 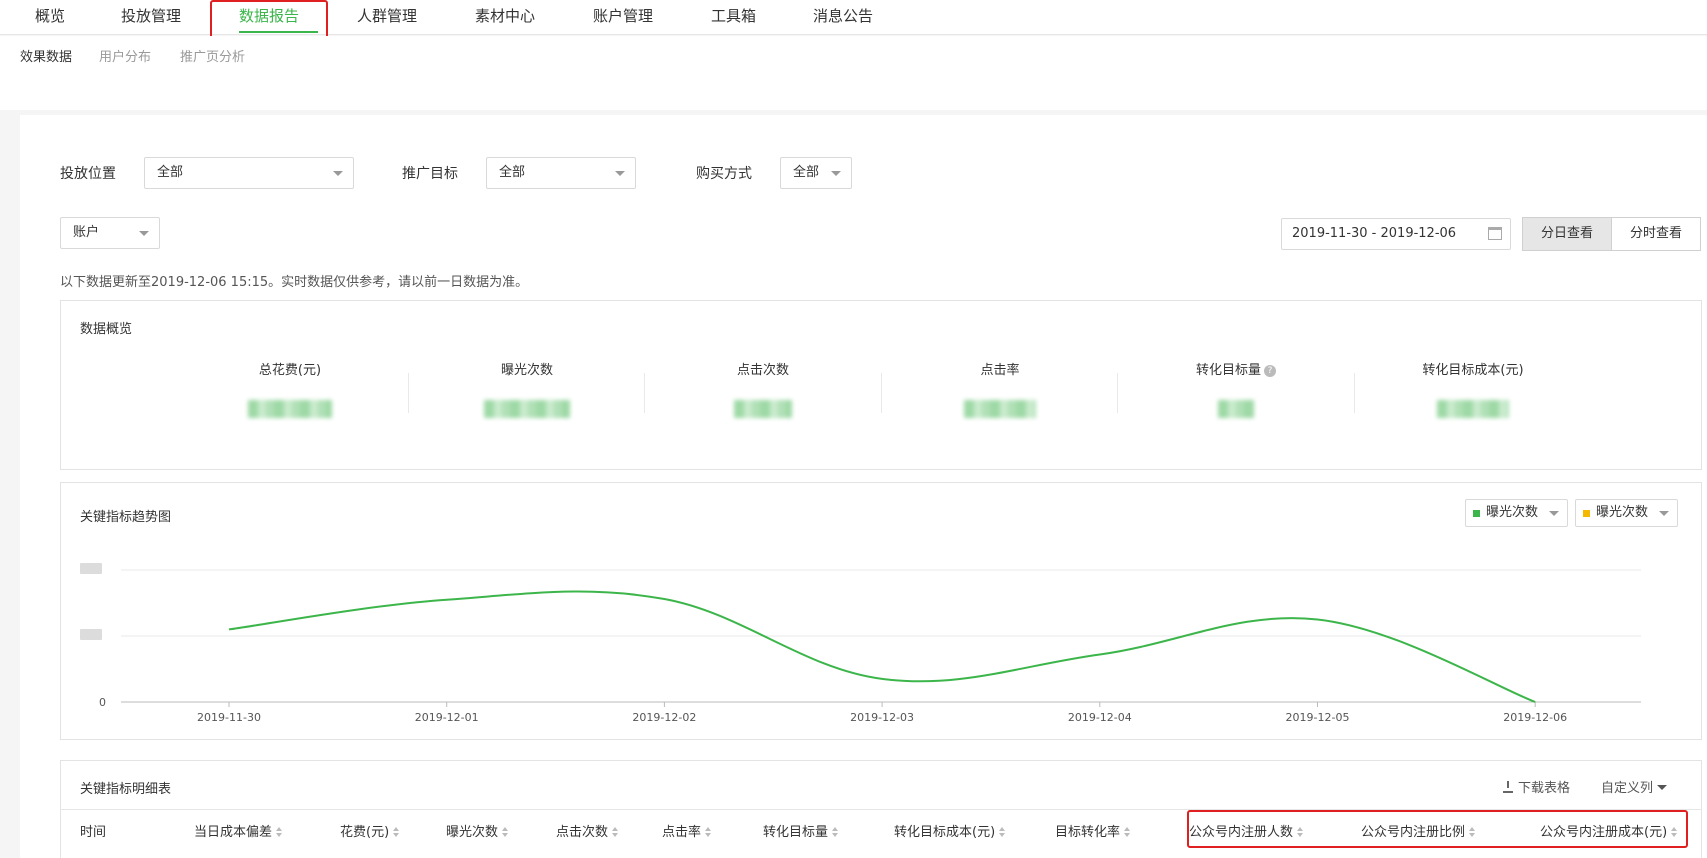 I want to click on metric-select-secondary: 曝光次数, so click(x=1626, y=513).